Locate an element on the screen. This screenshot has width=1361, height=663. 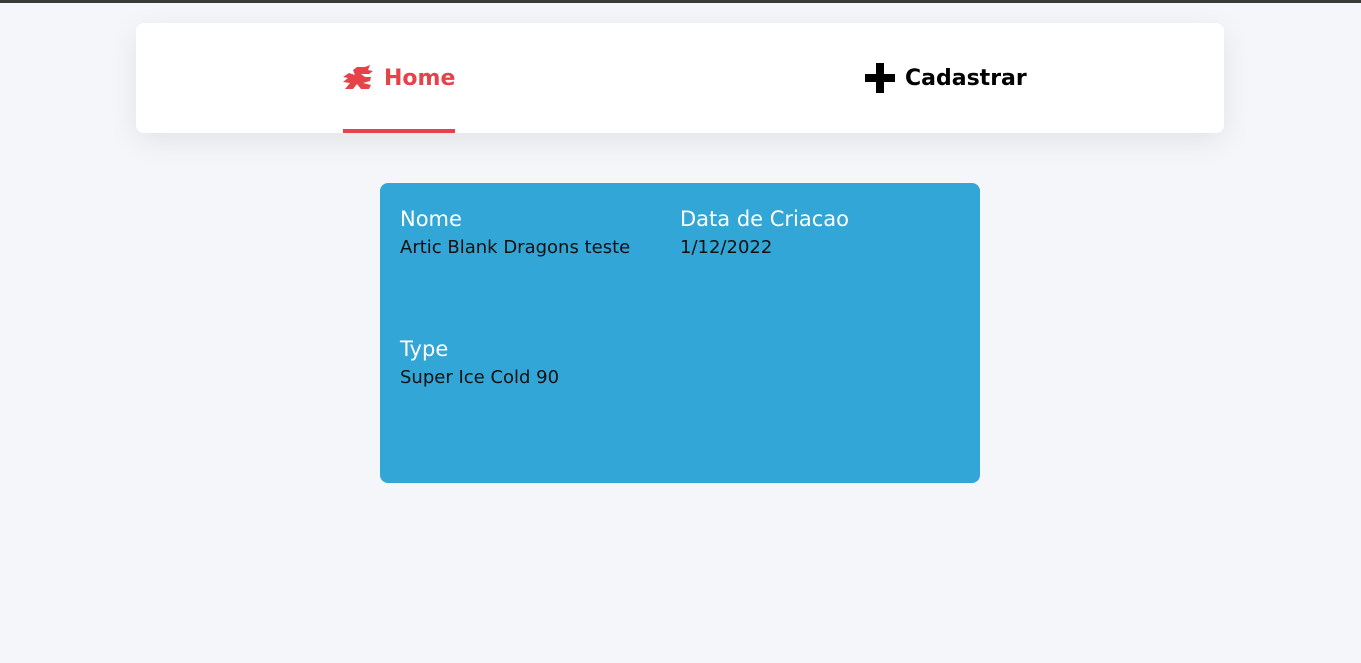
type-label: Type is located at coordinates (424, 349).